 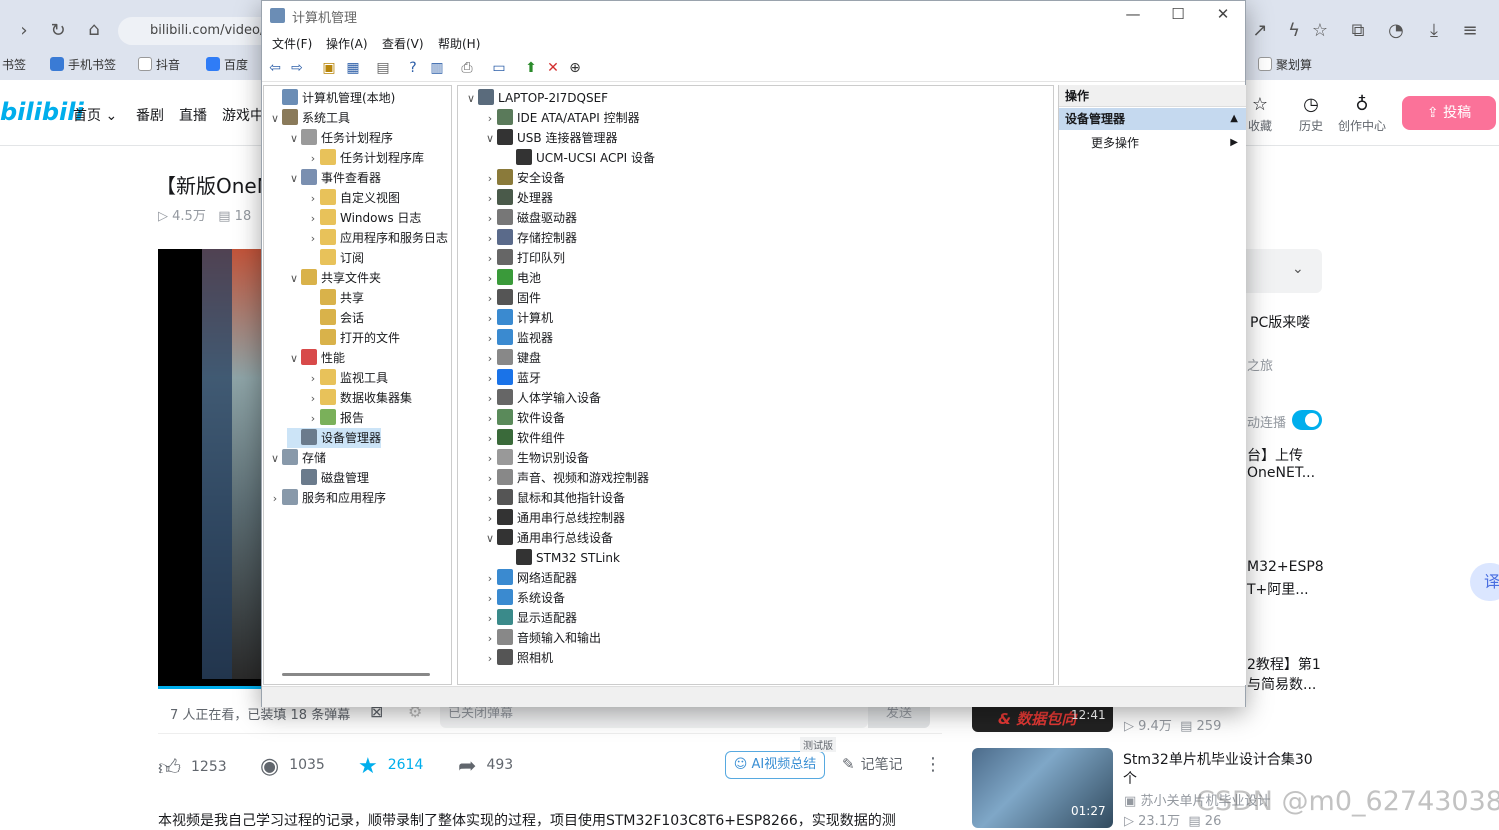 What do you see at coordinates (561, 558) in the screenshot?
I see `device-tree-node: STM32 STLink` at bounding box center [561, 558].